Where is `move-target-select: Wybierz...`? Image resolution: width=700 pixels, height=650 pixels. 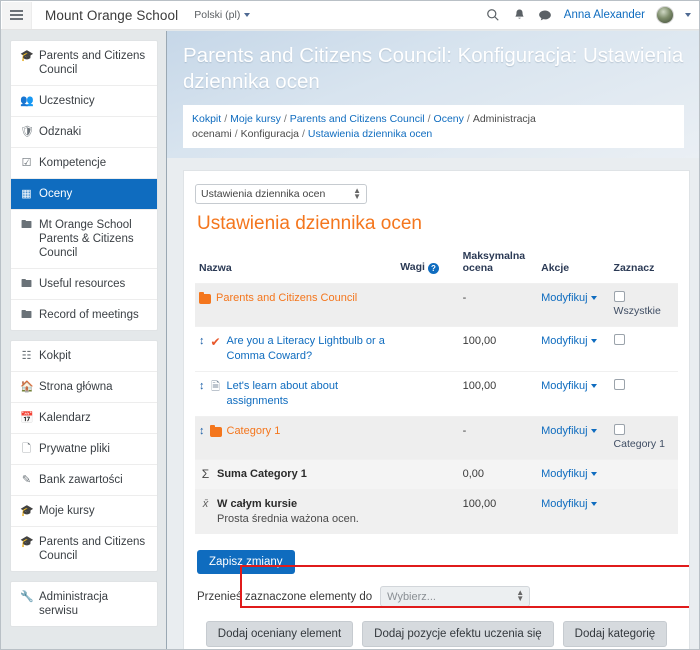
move-target-select: Wybierz... is located at coordinates (455, 596).